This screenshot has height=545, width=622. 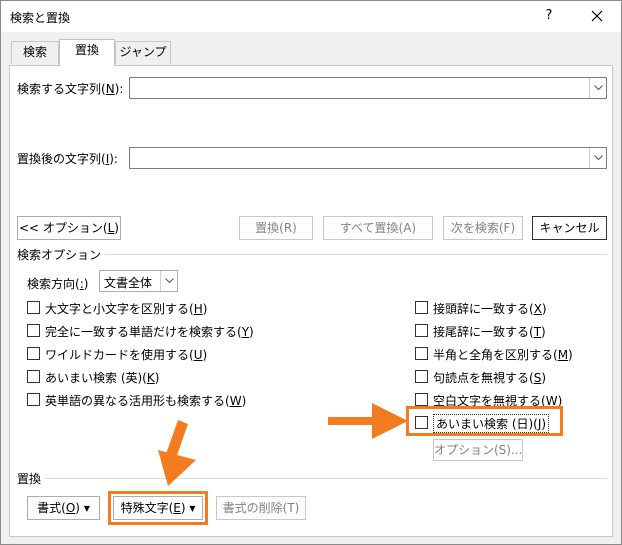 I want to click on direction-select: 文書全体, so click(x=138, y=281).